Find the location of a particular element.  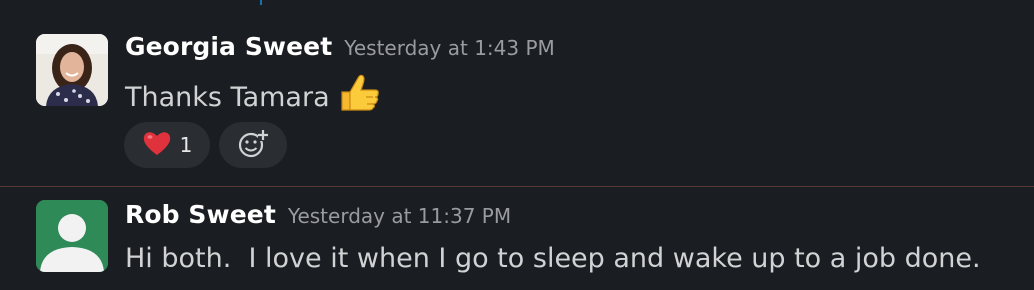

reactions-bar: 1 is located at coordinates (205, 145).